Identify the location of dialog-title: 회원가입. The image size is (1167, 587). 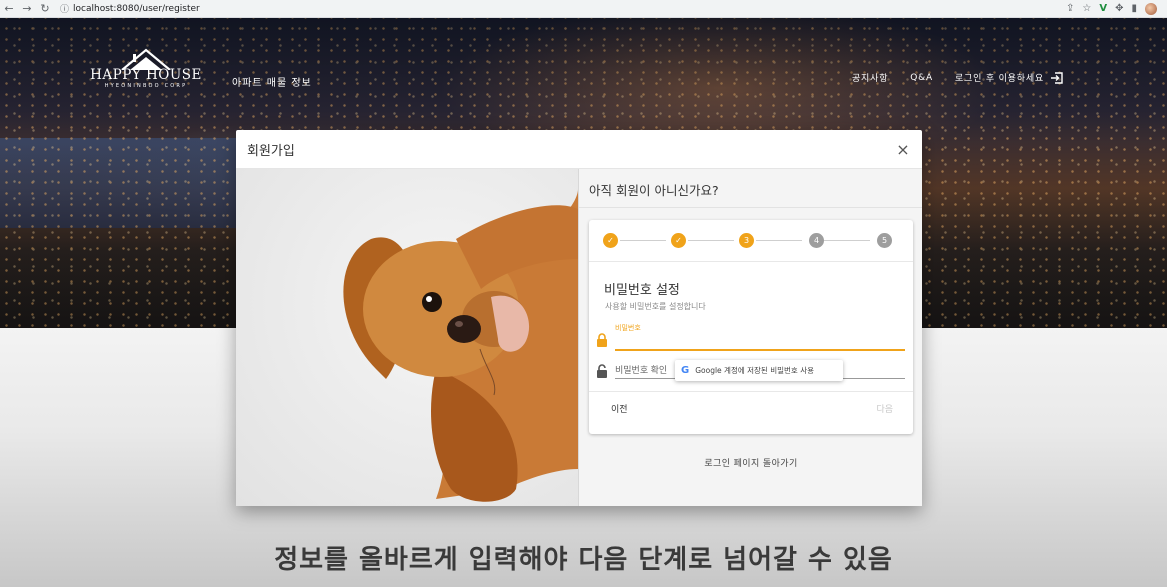
(271, 151).